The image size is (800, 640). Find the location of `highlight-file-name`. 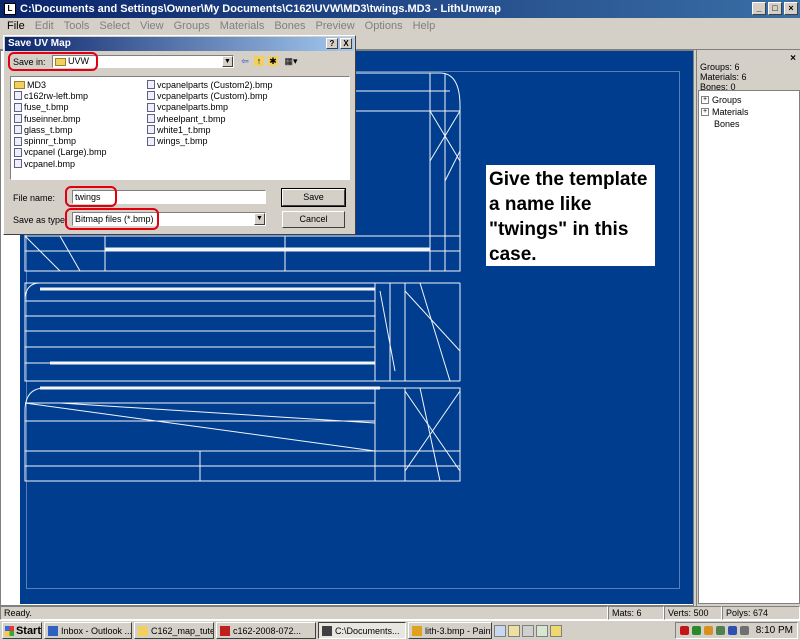

highlight-file-name is located at coordinates (91, 196).